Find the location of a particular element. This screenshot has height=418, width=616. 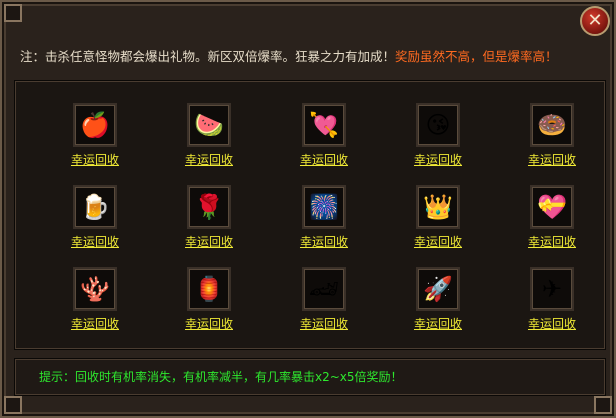

item-slot: 🏮 is located at coordinates (209, 289).